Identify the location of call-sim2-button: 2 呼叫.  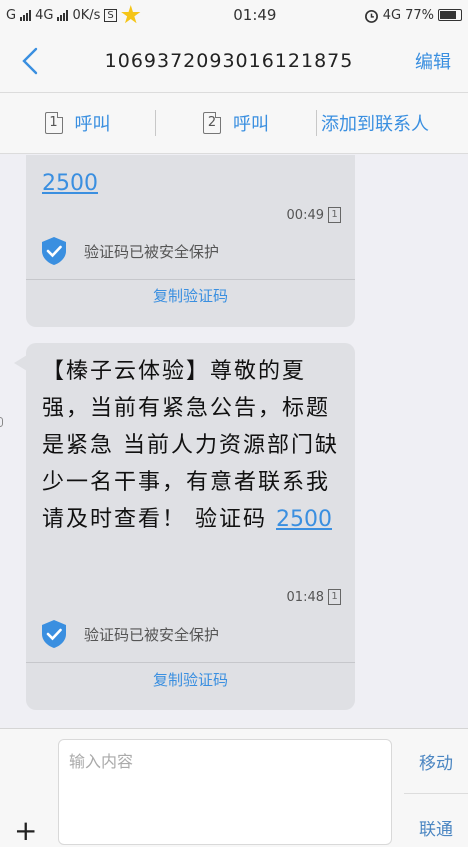
(236, 123).